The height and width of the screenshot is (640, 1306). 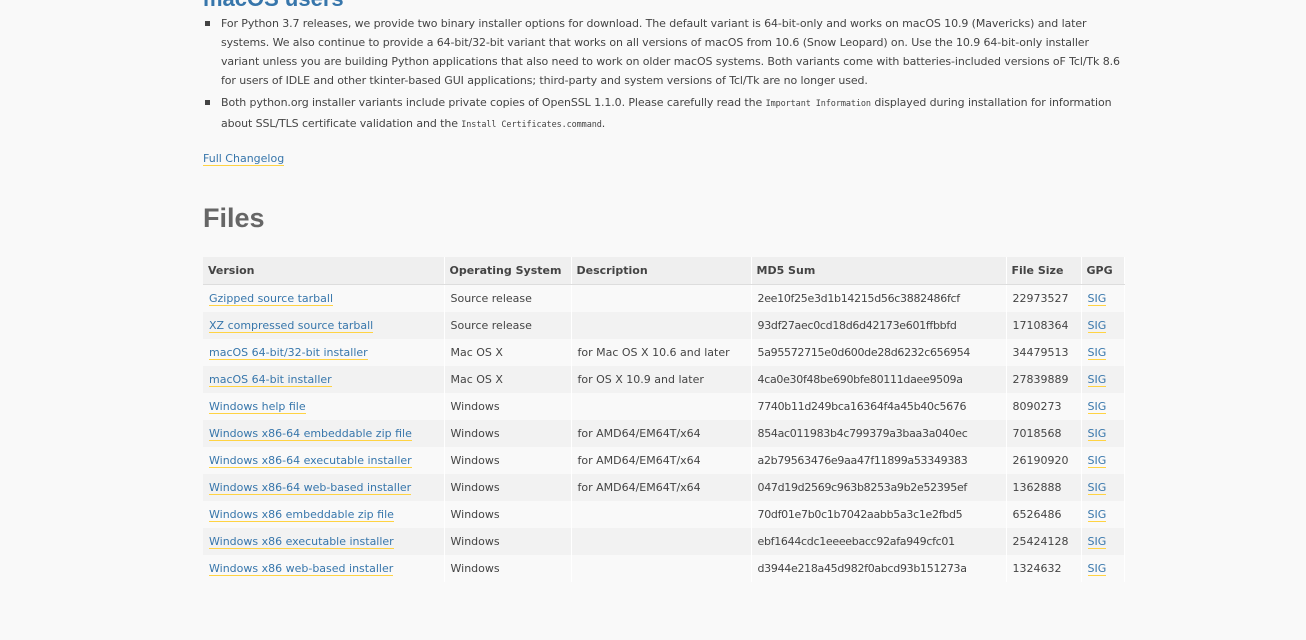 What do you see at coordinates (324, 406) in the screenshot?
I see `version-cell: Windows help file` at bounding box center [324, 406].